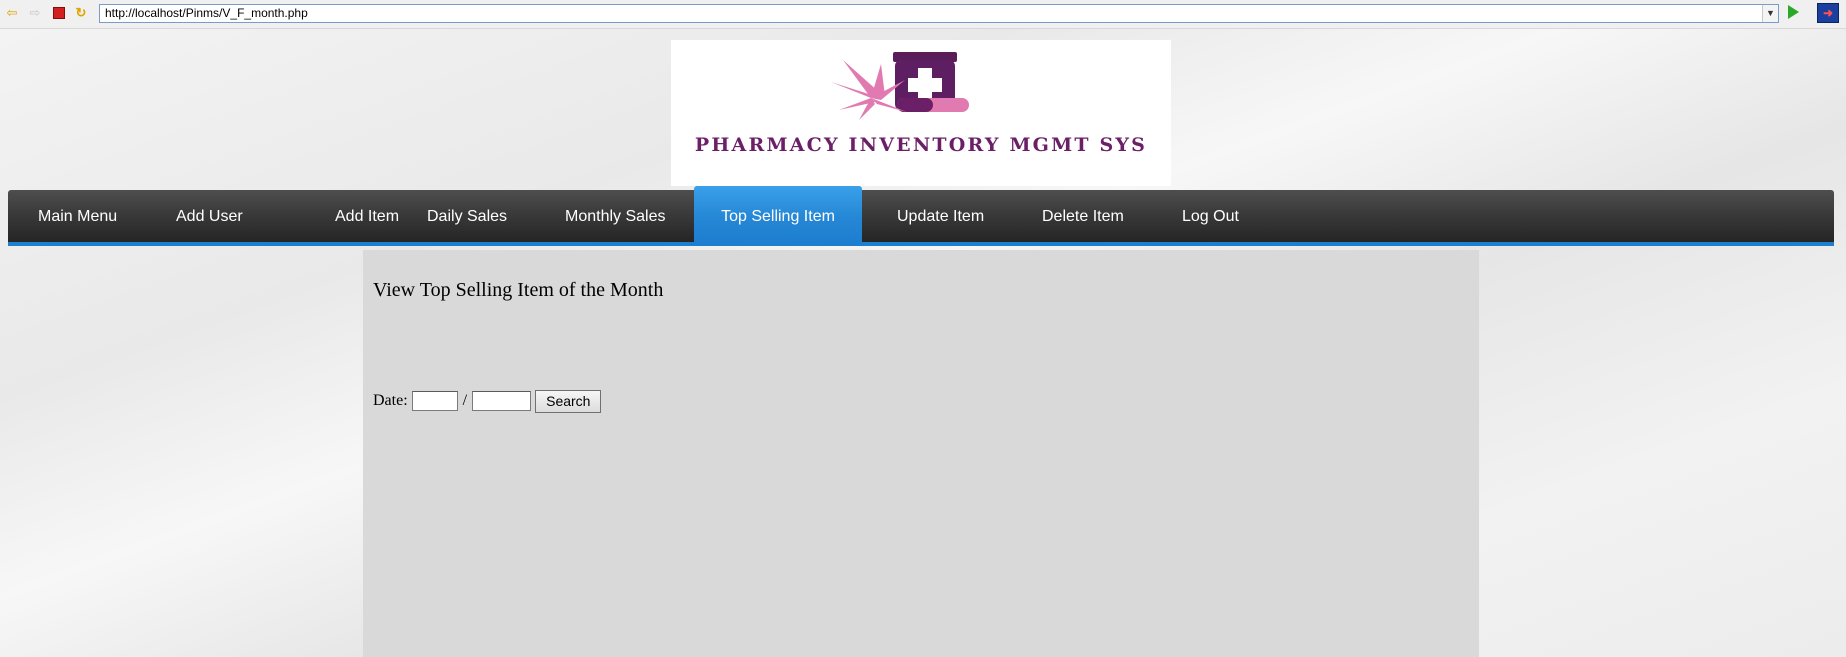  What do you see at coordinates (209, 216) in the screenshot?
I see `nav-add-user: Add User` at bounding box center [209, 216].